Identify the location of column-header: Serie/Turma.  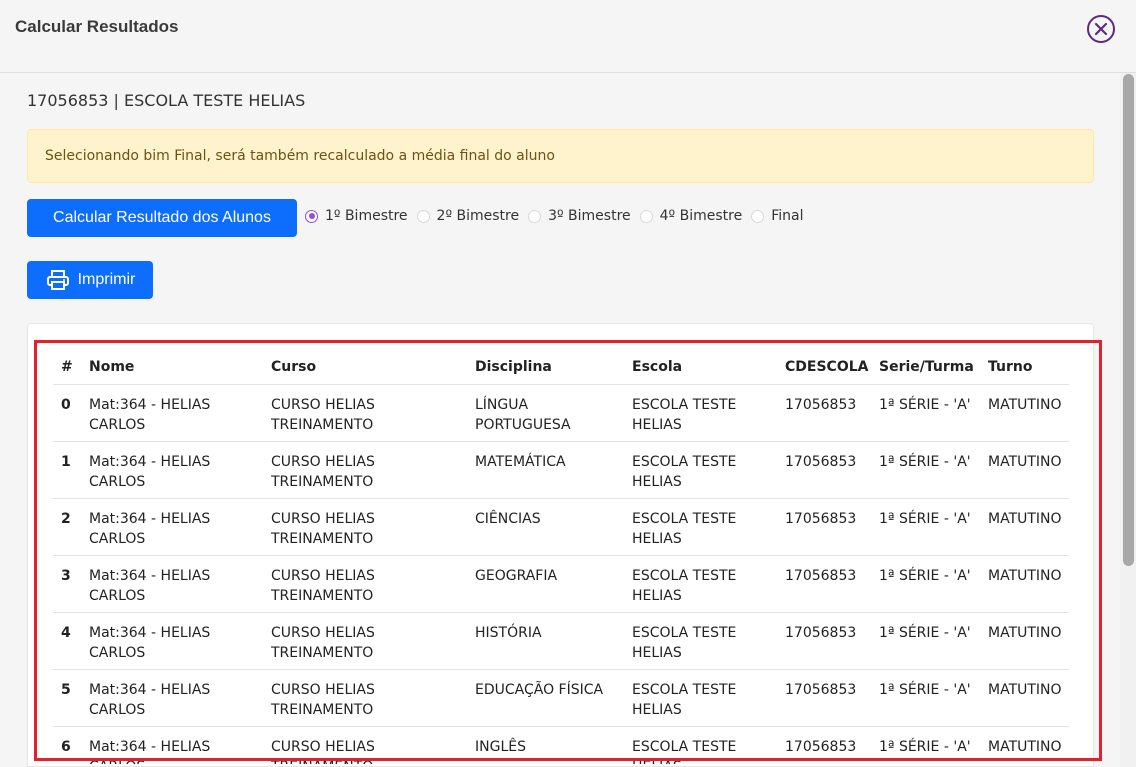
(925, 367).